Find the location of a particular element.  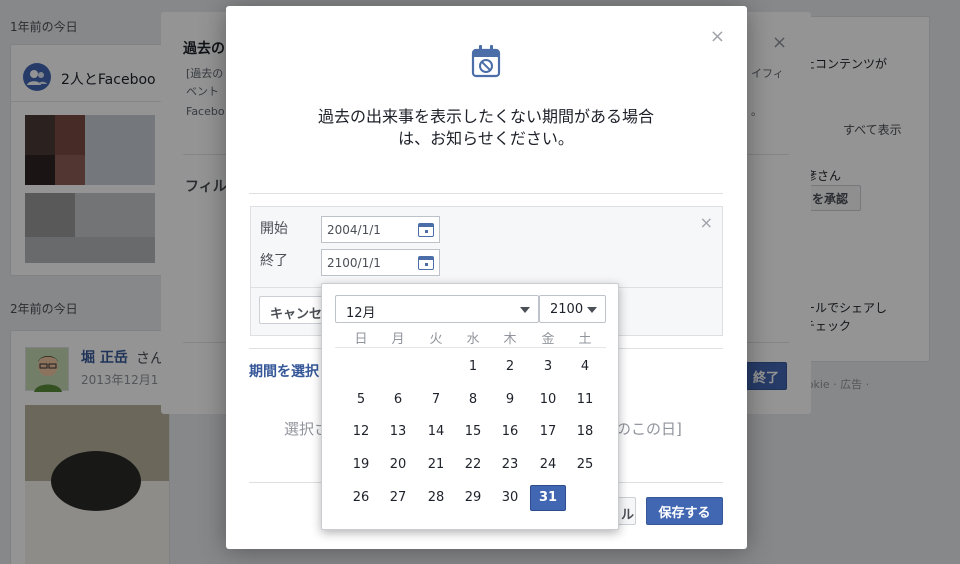

dialog-headline: 過去の出来事を表示したくない期間がある場合 は、お知らせください。 is located at coordinates (485, 127).